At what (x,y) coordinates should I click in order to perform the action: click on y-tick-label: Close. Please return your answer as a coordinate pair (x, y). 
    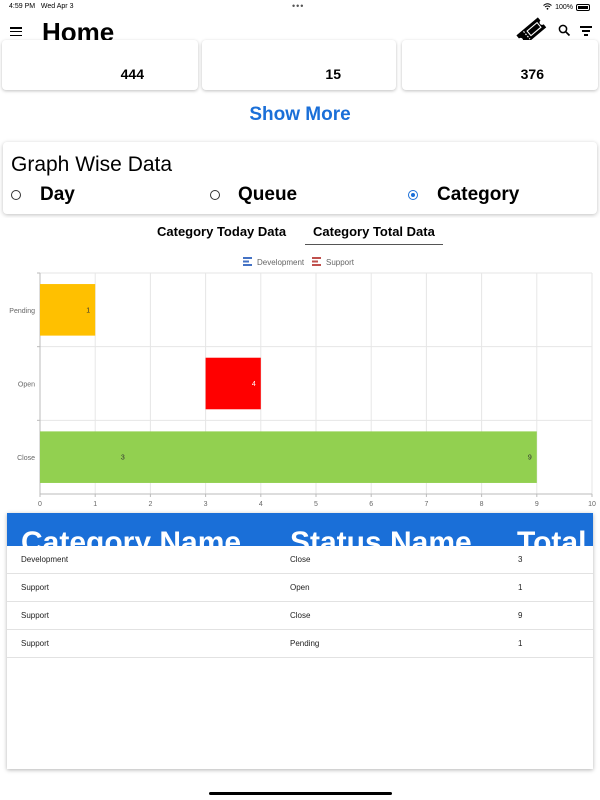
    Looking at the image, I should click on (26, 458).